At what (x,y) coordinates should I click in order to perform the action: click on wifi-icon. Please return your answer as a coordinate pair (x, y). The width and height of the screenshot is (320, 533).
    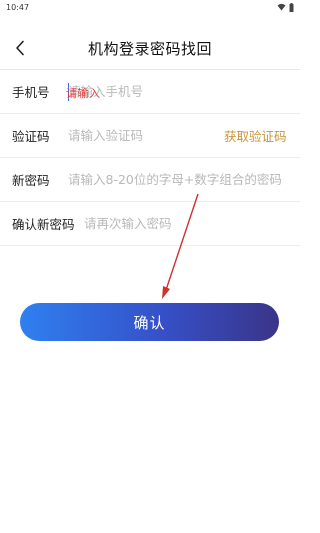
    Looking at the image, I should click on (281, 7).